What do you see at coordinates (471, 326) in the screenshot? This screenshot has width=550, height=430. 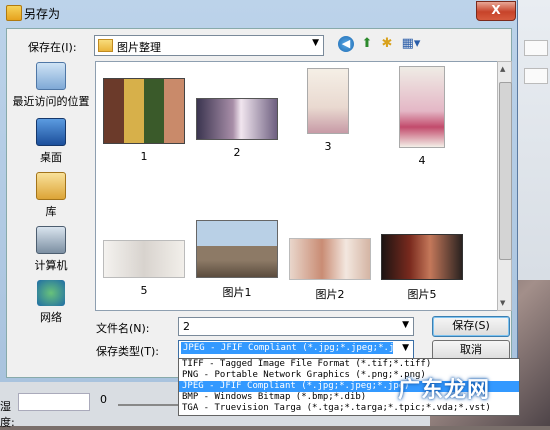 I see `save-button: 保存(S)` at bounding box center [471, 326].